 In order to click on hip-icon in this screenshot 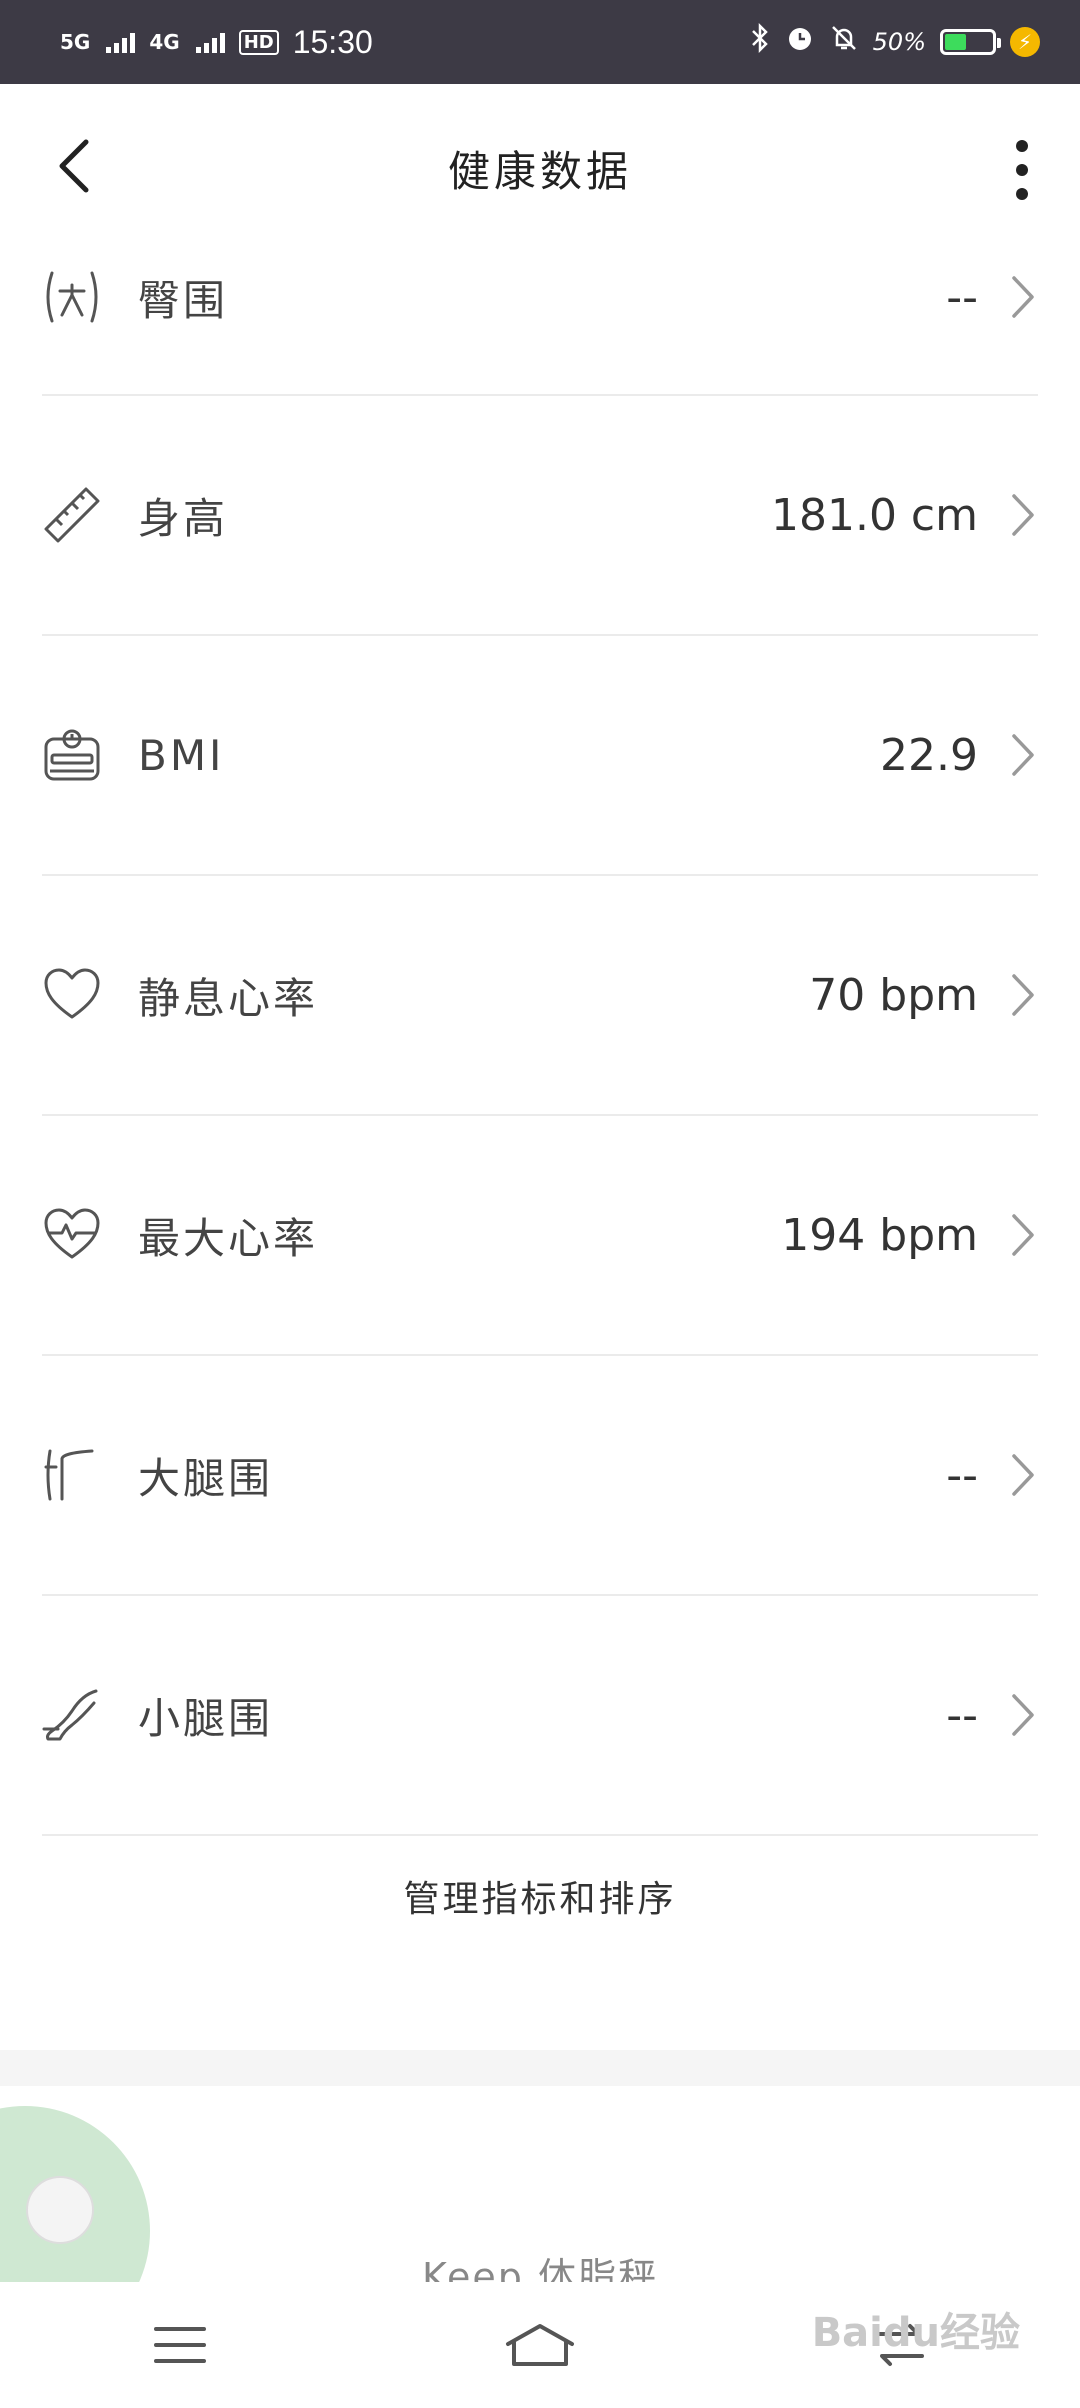, I will do `click(72, 297)`.